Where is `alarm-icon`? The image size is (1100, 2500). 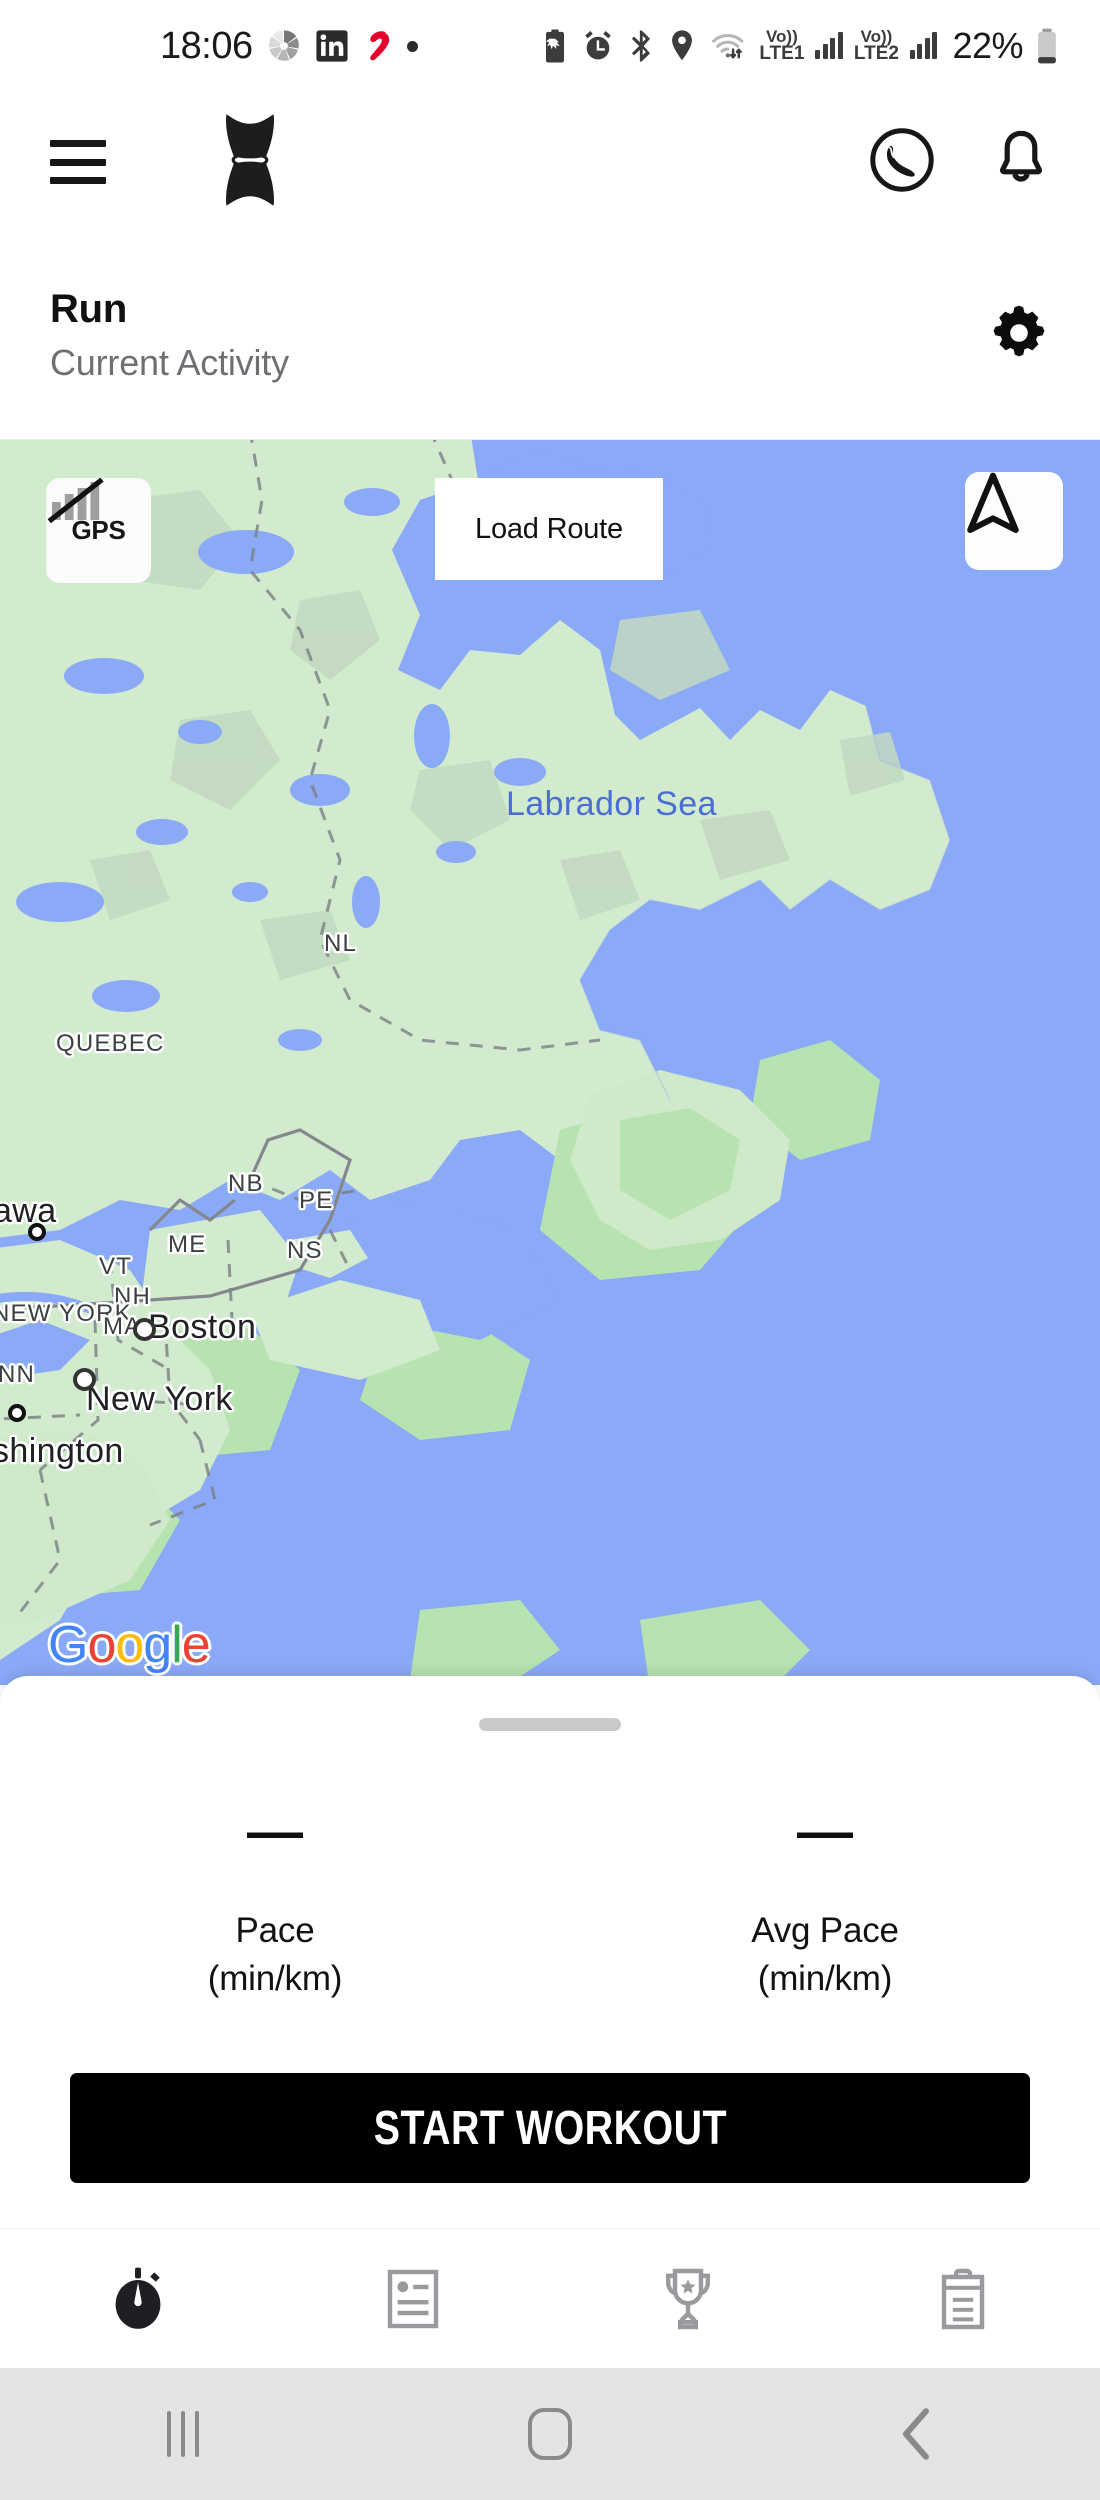
alarm-icon is located at coordinates (598, 45).